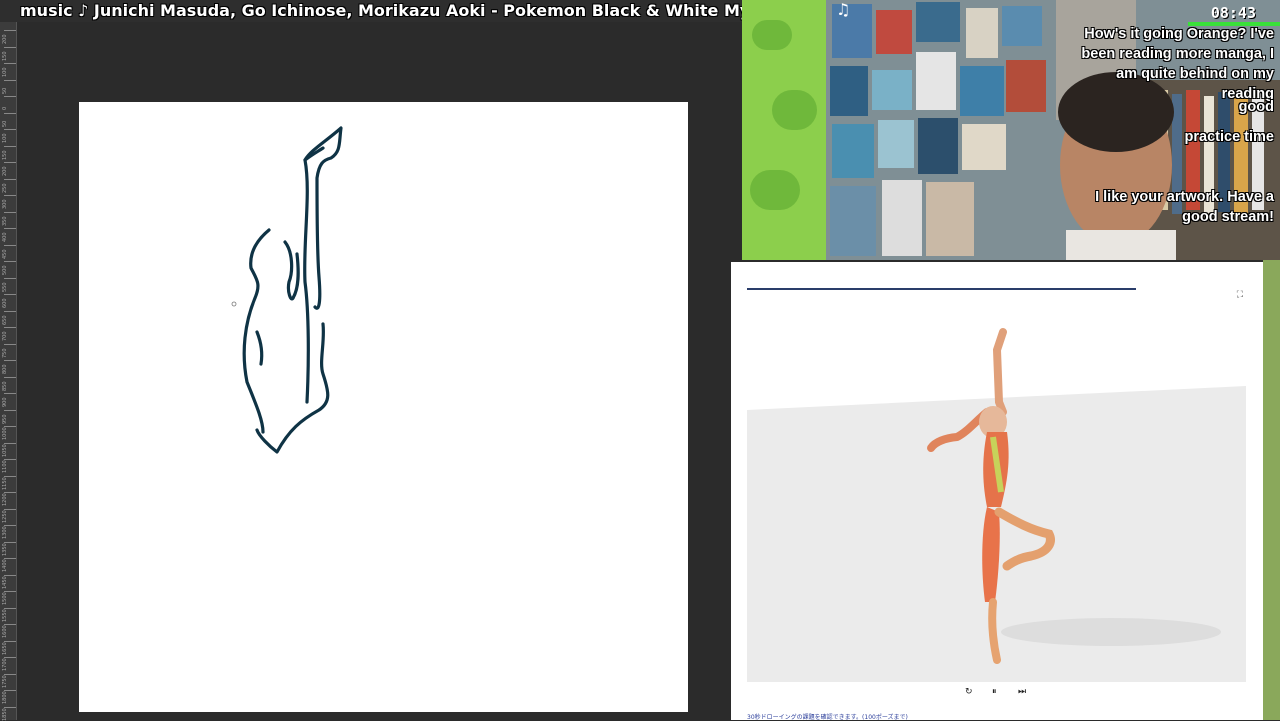 Image resolution: width=1280 pixels, height=721 pixels. What do you see at coordinates (5, 450) in the screenshot?
I see `ruler-label: 1050` at bounding box center [5, 450].